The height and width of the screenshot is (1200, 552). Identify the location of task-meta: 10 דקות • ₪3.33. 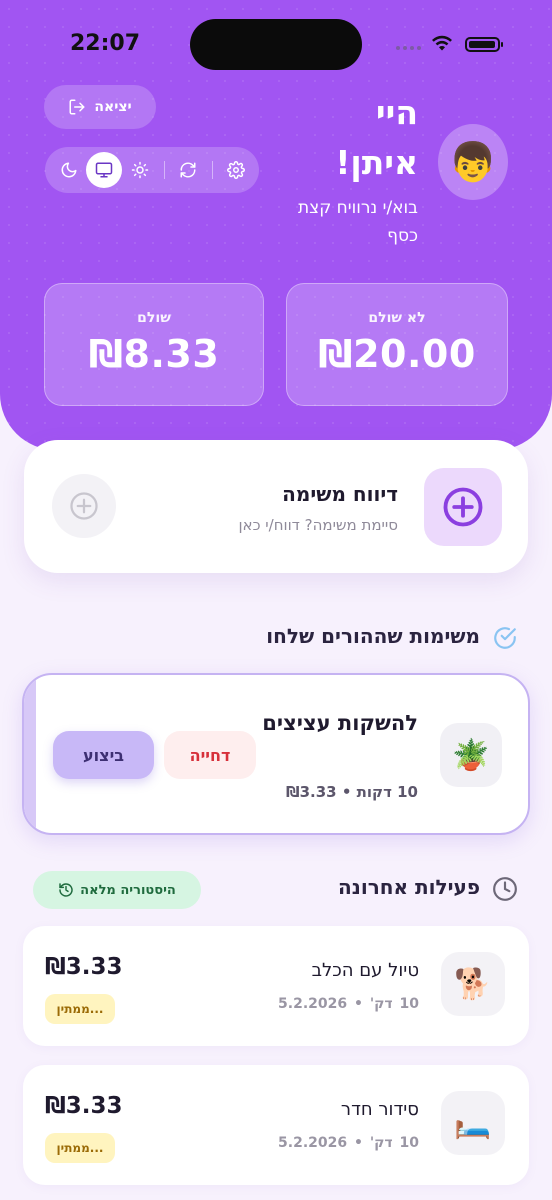
(352, 792).